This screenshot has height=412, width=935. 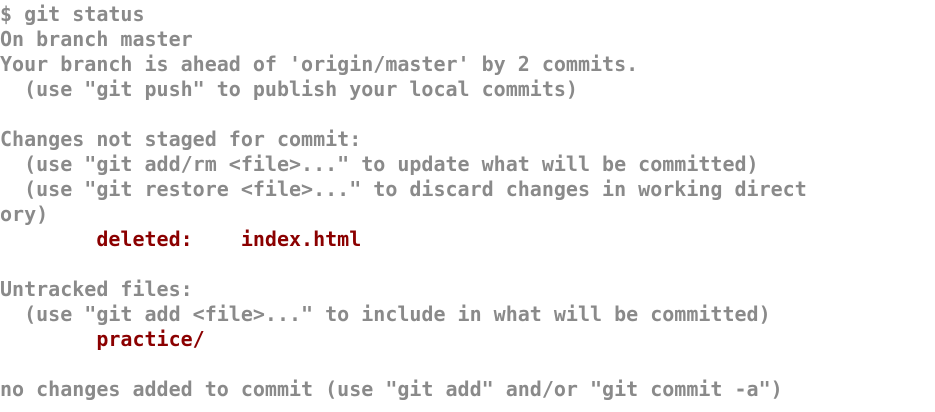 What do you see at coordinates (467, 339) in the screenshot?
I see `untracked-file-line: practice/` at bounding box center [467, 339].